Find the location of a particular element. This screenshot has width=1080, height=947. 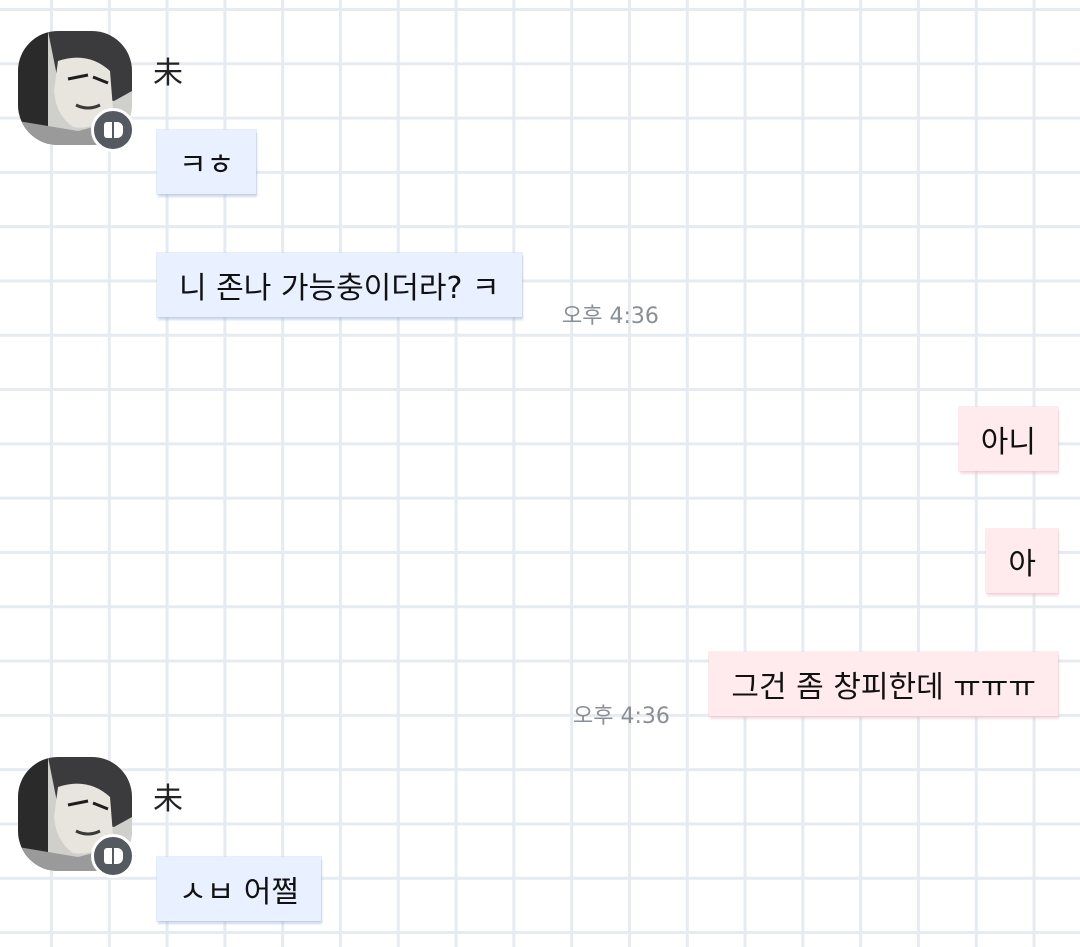

message-bubble: 그건 좀 창피한데 ㅠㅠㅠ is located at coordinates (883, 684).